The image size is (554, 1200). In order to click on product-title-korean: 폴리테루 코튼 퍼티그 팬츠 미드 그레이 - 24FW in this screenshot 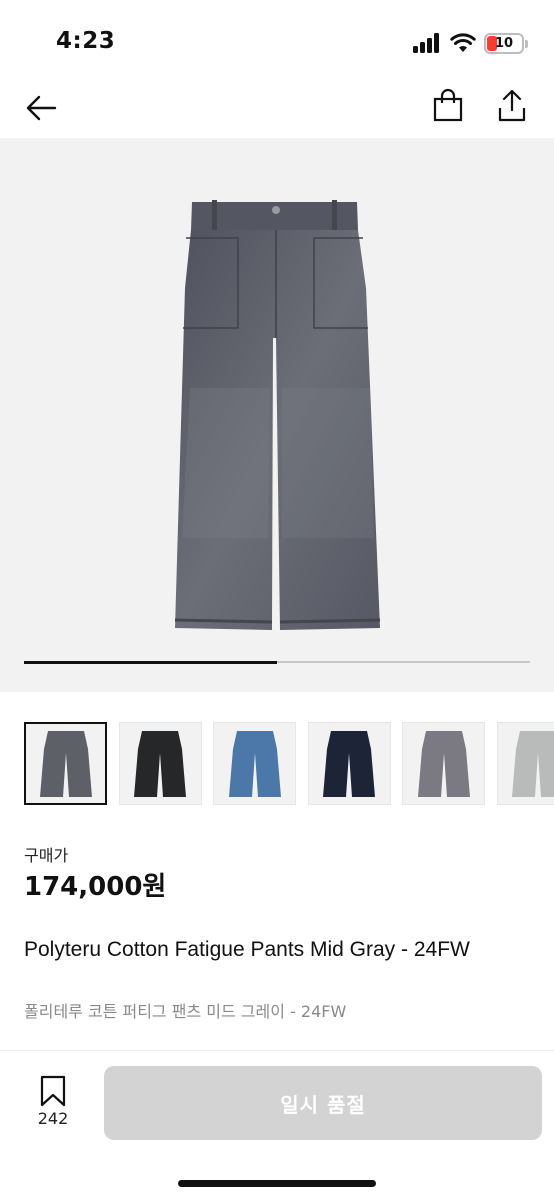, I will do `click(185, 1011)`.